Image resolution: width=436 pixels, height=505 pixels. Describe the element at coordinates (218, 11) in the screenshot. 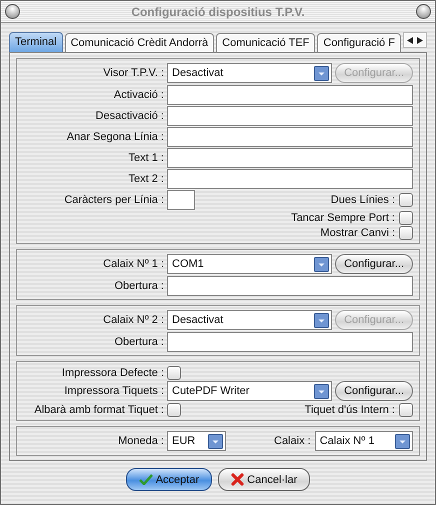

I see `window-title: Configuració dispositius T.P.V.` at that location.